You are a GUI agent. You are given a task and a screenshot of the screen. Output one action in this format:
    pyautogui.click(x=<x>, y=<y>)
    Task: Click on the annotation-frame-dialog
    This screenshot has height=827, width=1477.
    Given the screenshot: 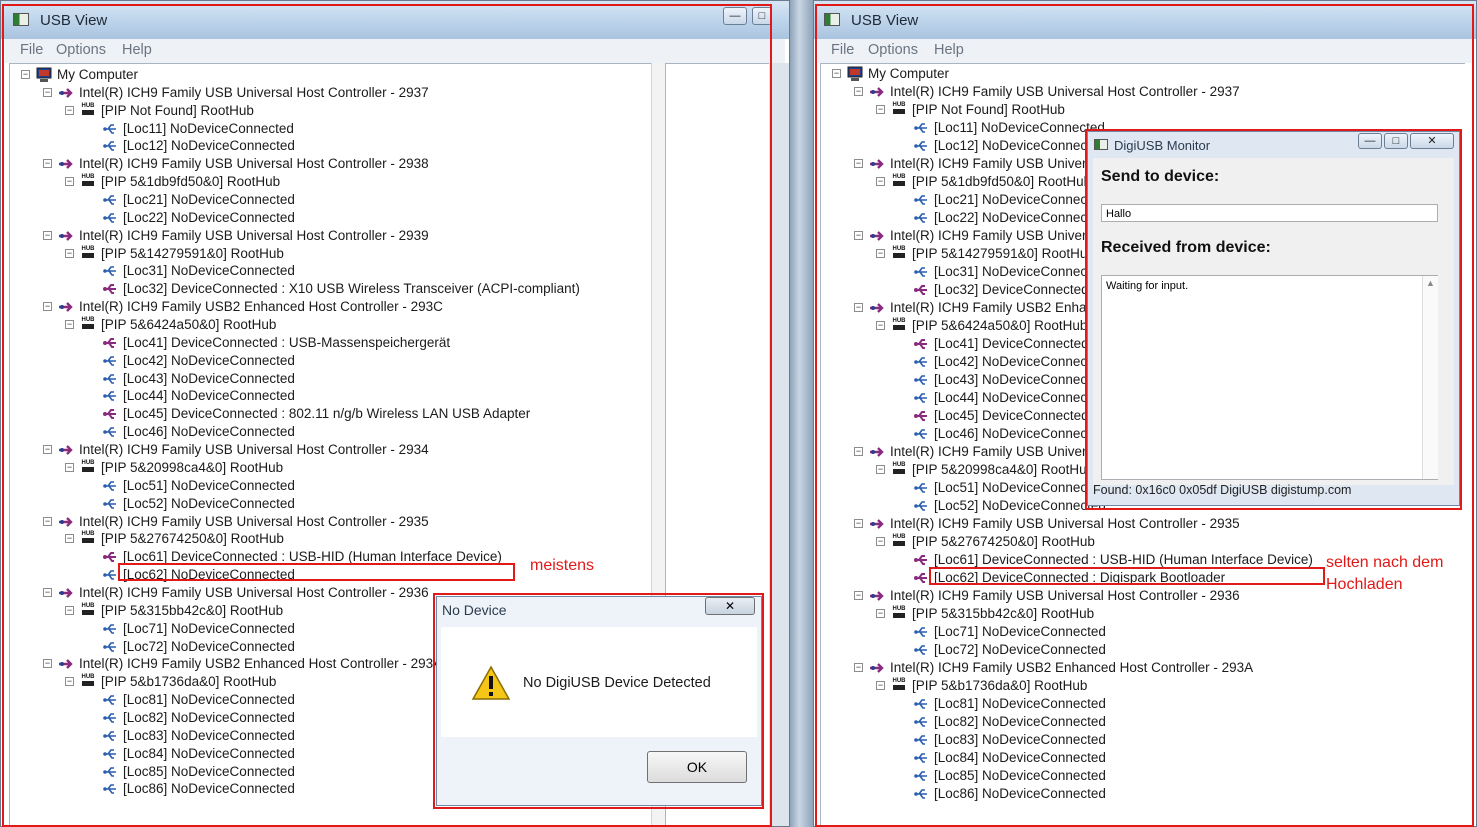 What is the action you would take?
    pyautogui.click(x=598, y=701)
    